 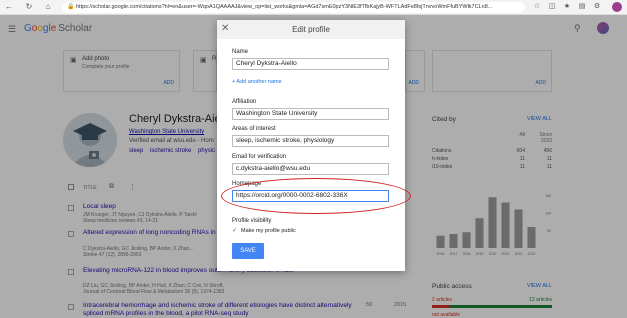 What do you see at coordinates (310, 169) in the screenshot?
I see `email-field: c.dykstra-aiello@wsu.edu` at bounding box center [310, 169].